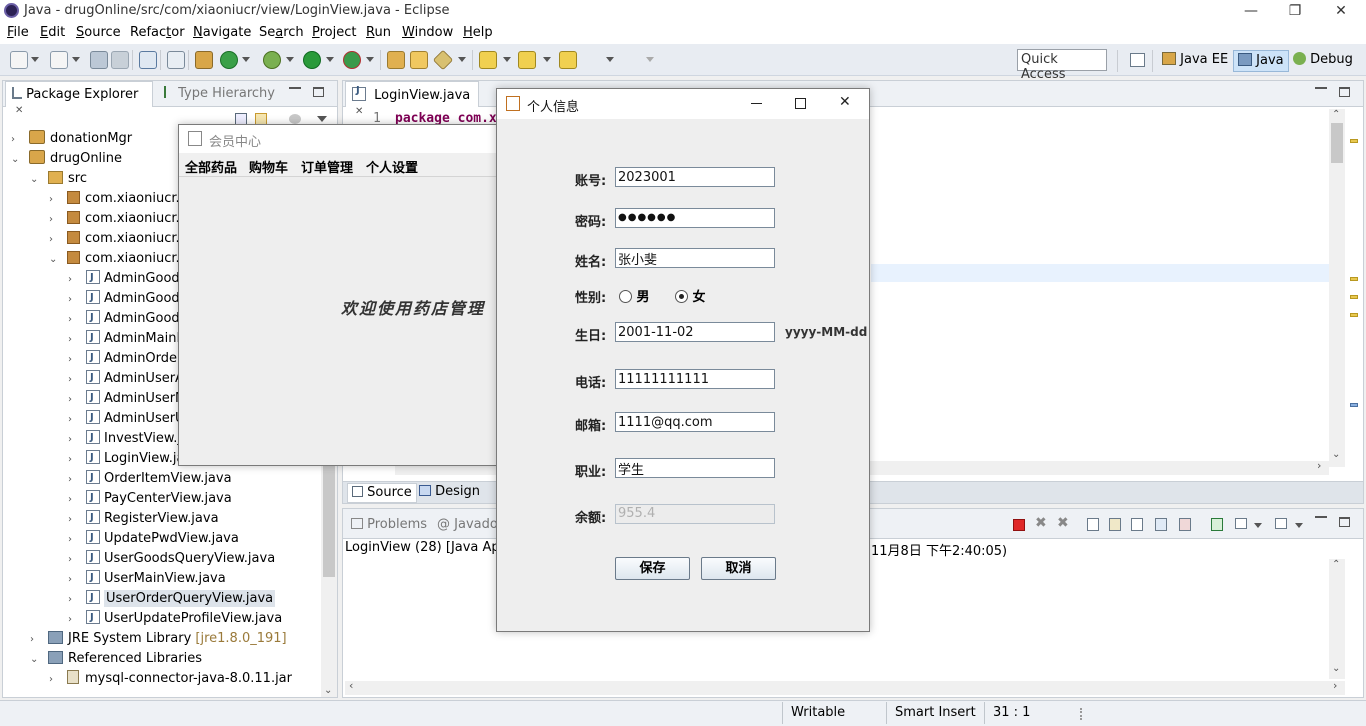 The width and height of the screenshot is (1366, 726). I want to click on console-menu-dropdown-icon, so click(1258, 525).